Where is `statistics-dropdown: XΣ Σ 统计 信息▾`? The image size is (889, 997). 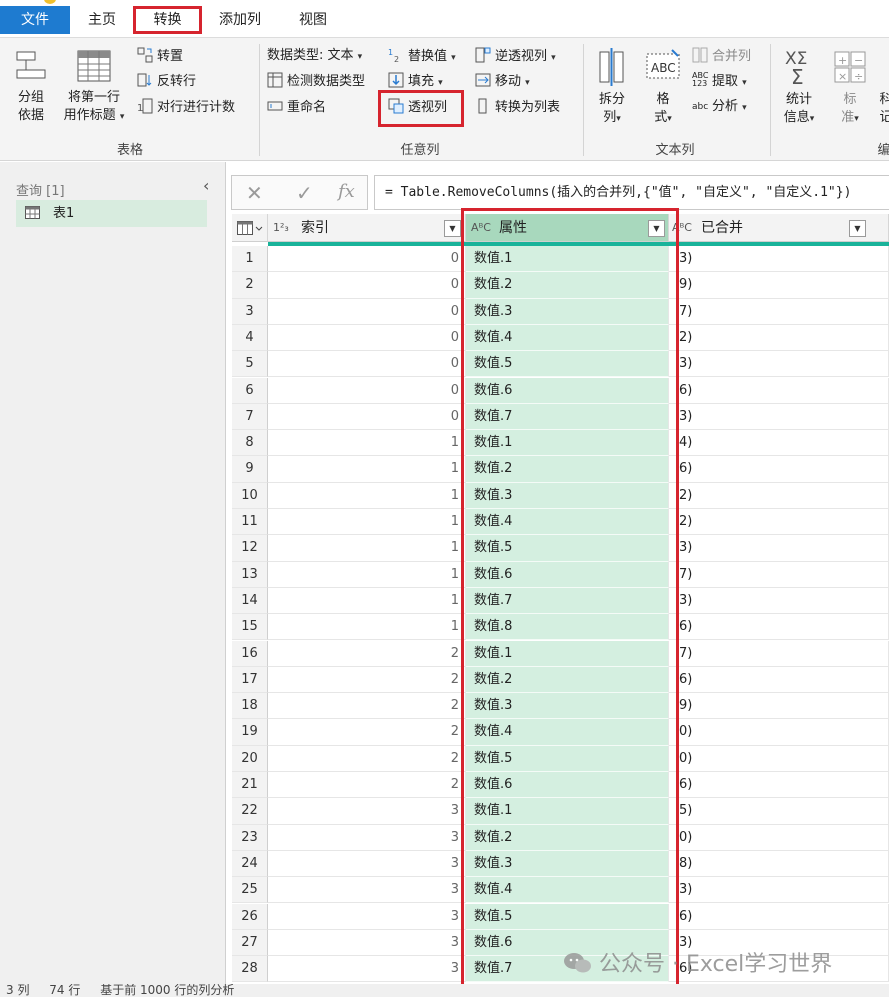 statistics-dropdown: XΣ Σ 统计 信息▾ is located at coordinates (799, 87).